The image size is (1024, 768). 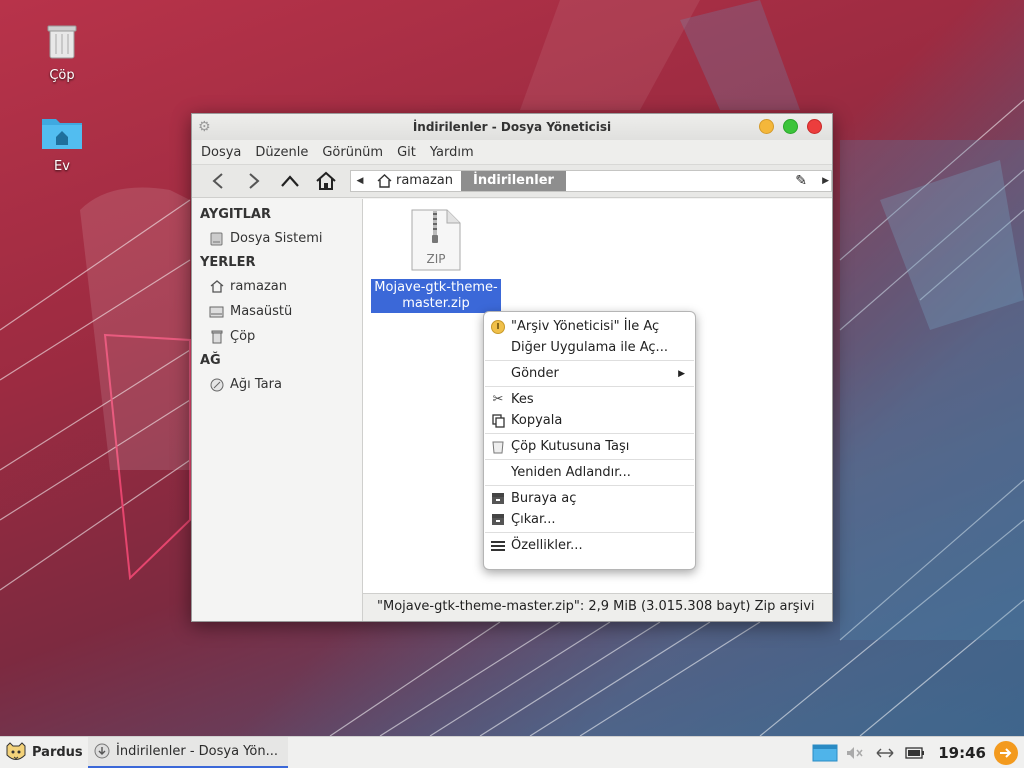 What do you see at coordinates (384, 181) in the screenshot?
I see `home-small-icon` at bounding box center [384, 181].